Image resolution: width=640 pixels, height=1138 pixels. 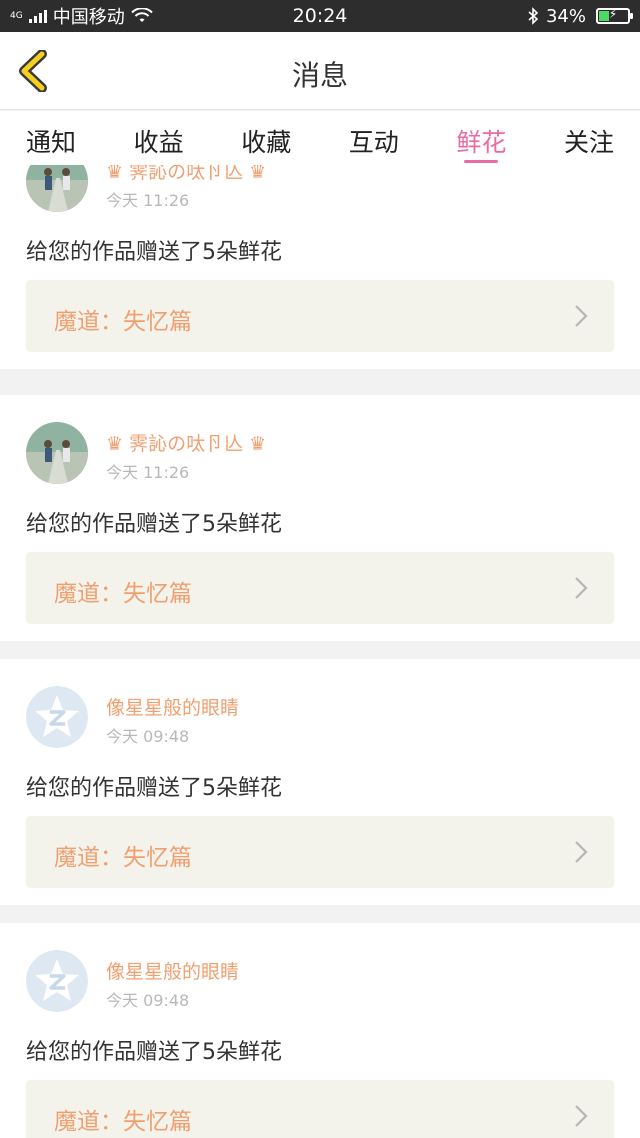 I want to click on network-type: 4G, so click(x=16, y=15).